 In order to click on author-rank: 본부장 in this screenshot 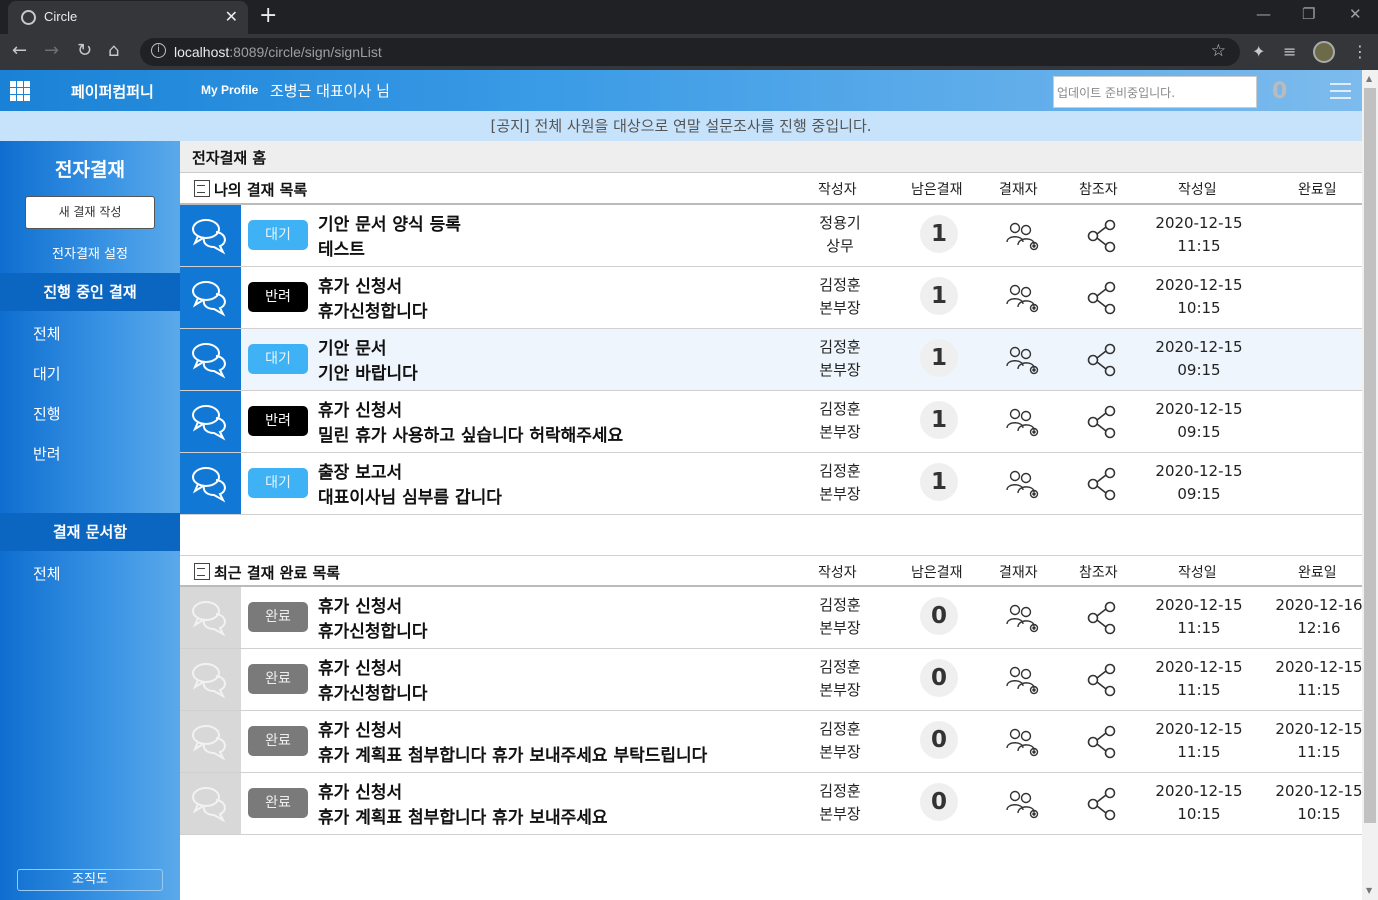, I will do `click(840, 370)`.